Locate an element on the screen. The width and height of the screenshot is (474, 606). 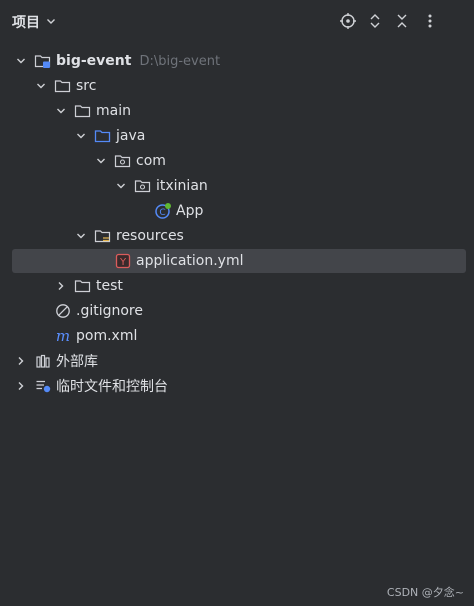
tree-item-resources: resources is located at coordinates (239, 236).